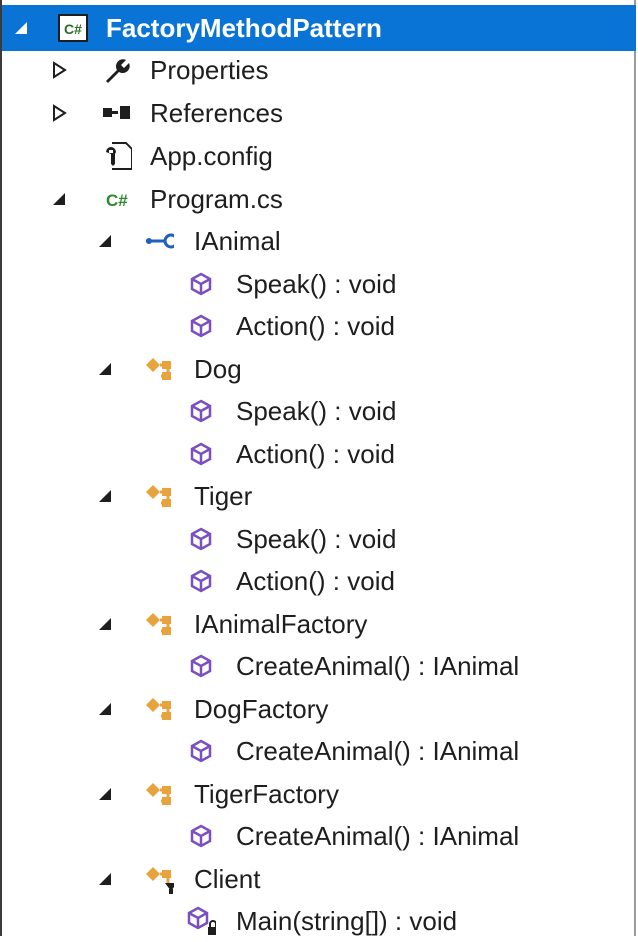 Image resolution: width=638 pixels, height=942 pixels. What do you see at coordinates (209, 70) in the screenshot?
I see `tree-item-label: Properties` at bounding box center [209, 70].